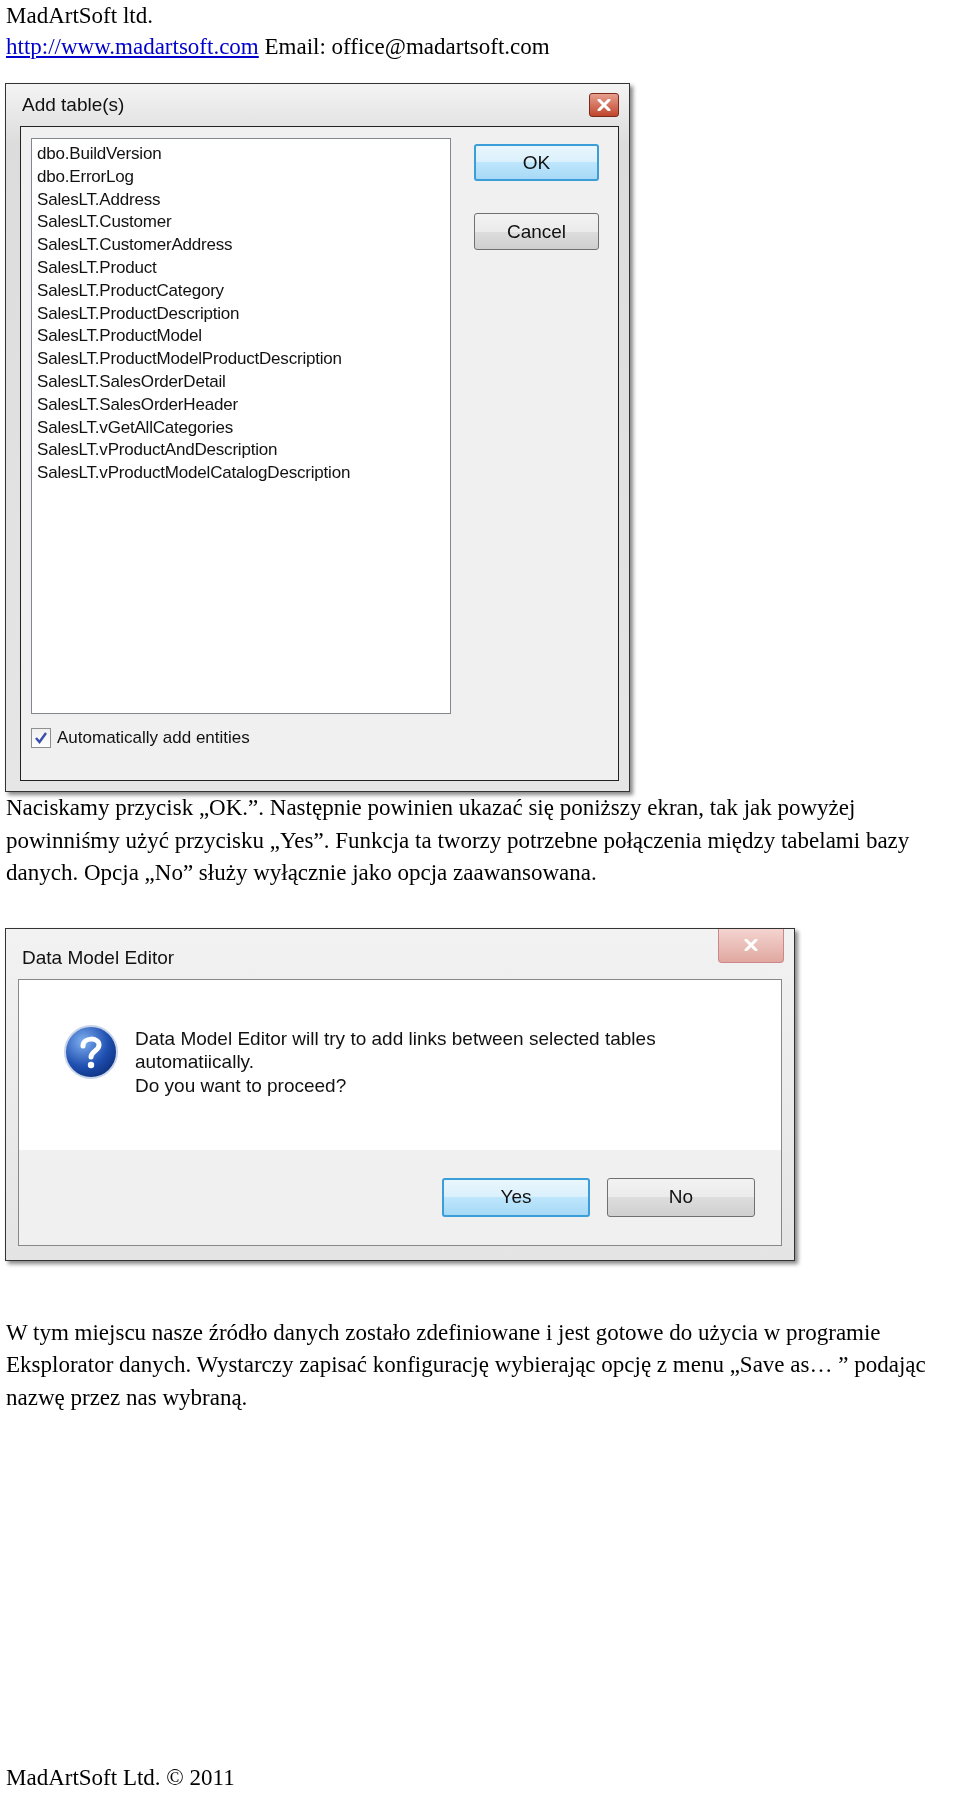 Image resolution: width=960 pixels, height=1793 pixels. I want to click on website-link: http://www.madartsoft.com, so click(132, 46).